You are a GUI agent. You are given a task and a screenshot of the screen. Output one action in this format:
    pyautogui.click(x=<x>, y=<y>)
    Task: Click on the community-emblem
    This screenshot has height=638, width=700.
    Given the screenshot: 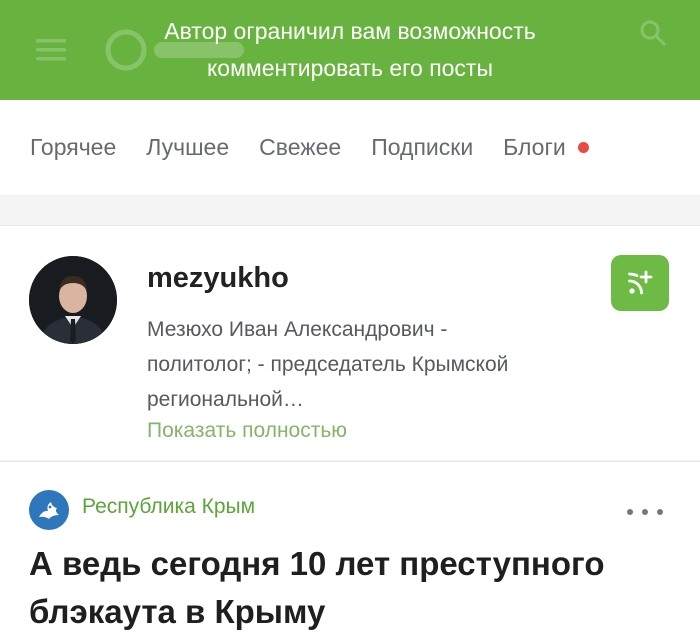 What is the action you would take?
    pyautogui.click(x=49, y=510)
    